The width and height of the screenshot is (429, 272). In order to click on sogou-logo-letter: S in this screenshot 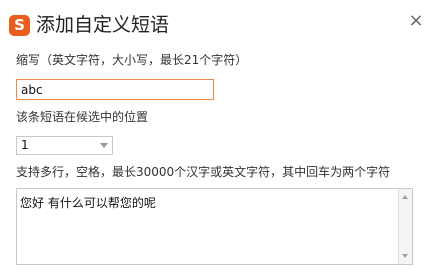, I will do `click(19, 25)`.